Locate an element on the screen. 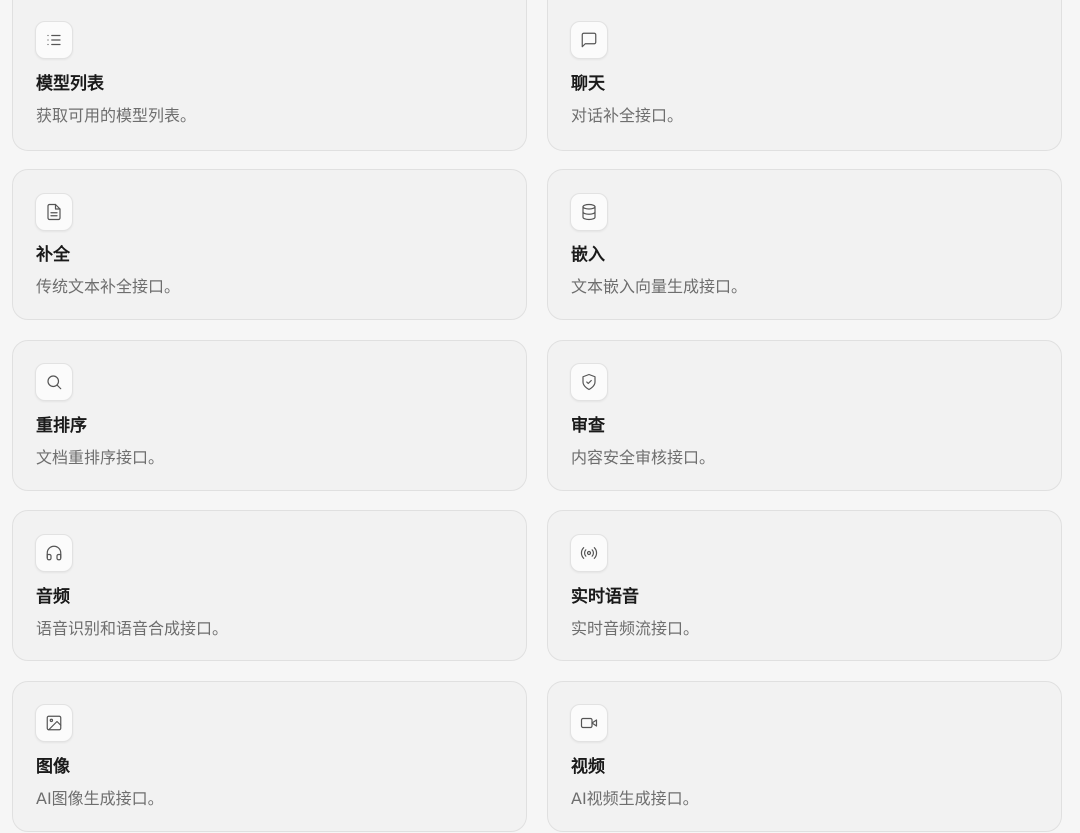 The height and width of the screenshot is (833, 1080). card-title: 补全 is located at coordinates (53, 255).